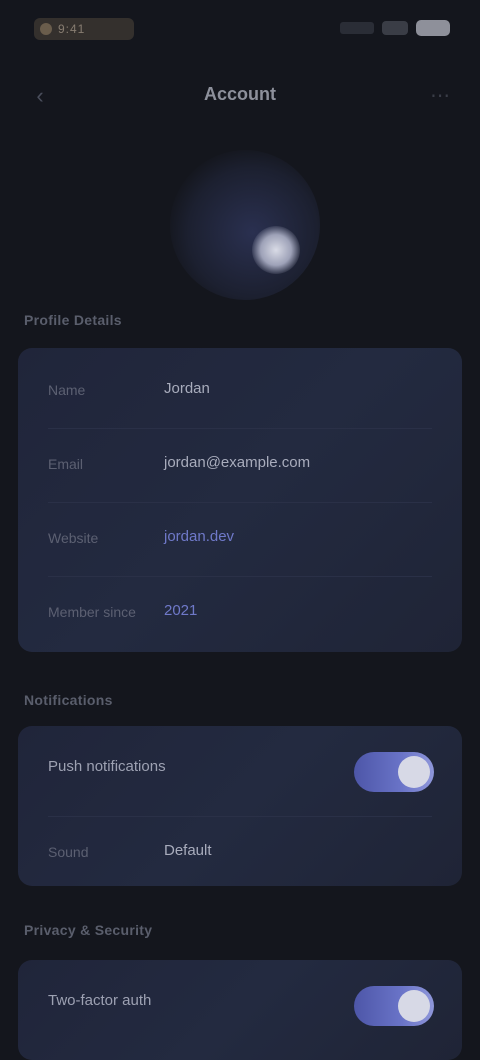 This screenshot has width=480, height=1060. What do you see at coordinates (357, 28) in the screenshot?
I see `signal-icon` at bounding box center [357, 28].